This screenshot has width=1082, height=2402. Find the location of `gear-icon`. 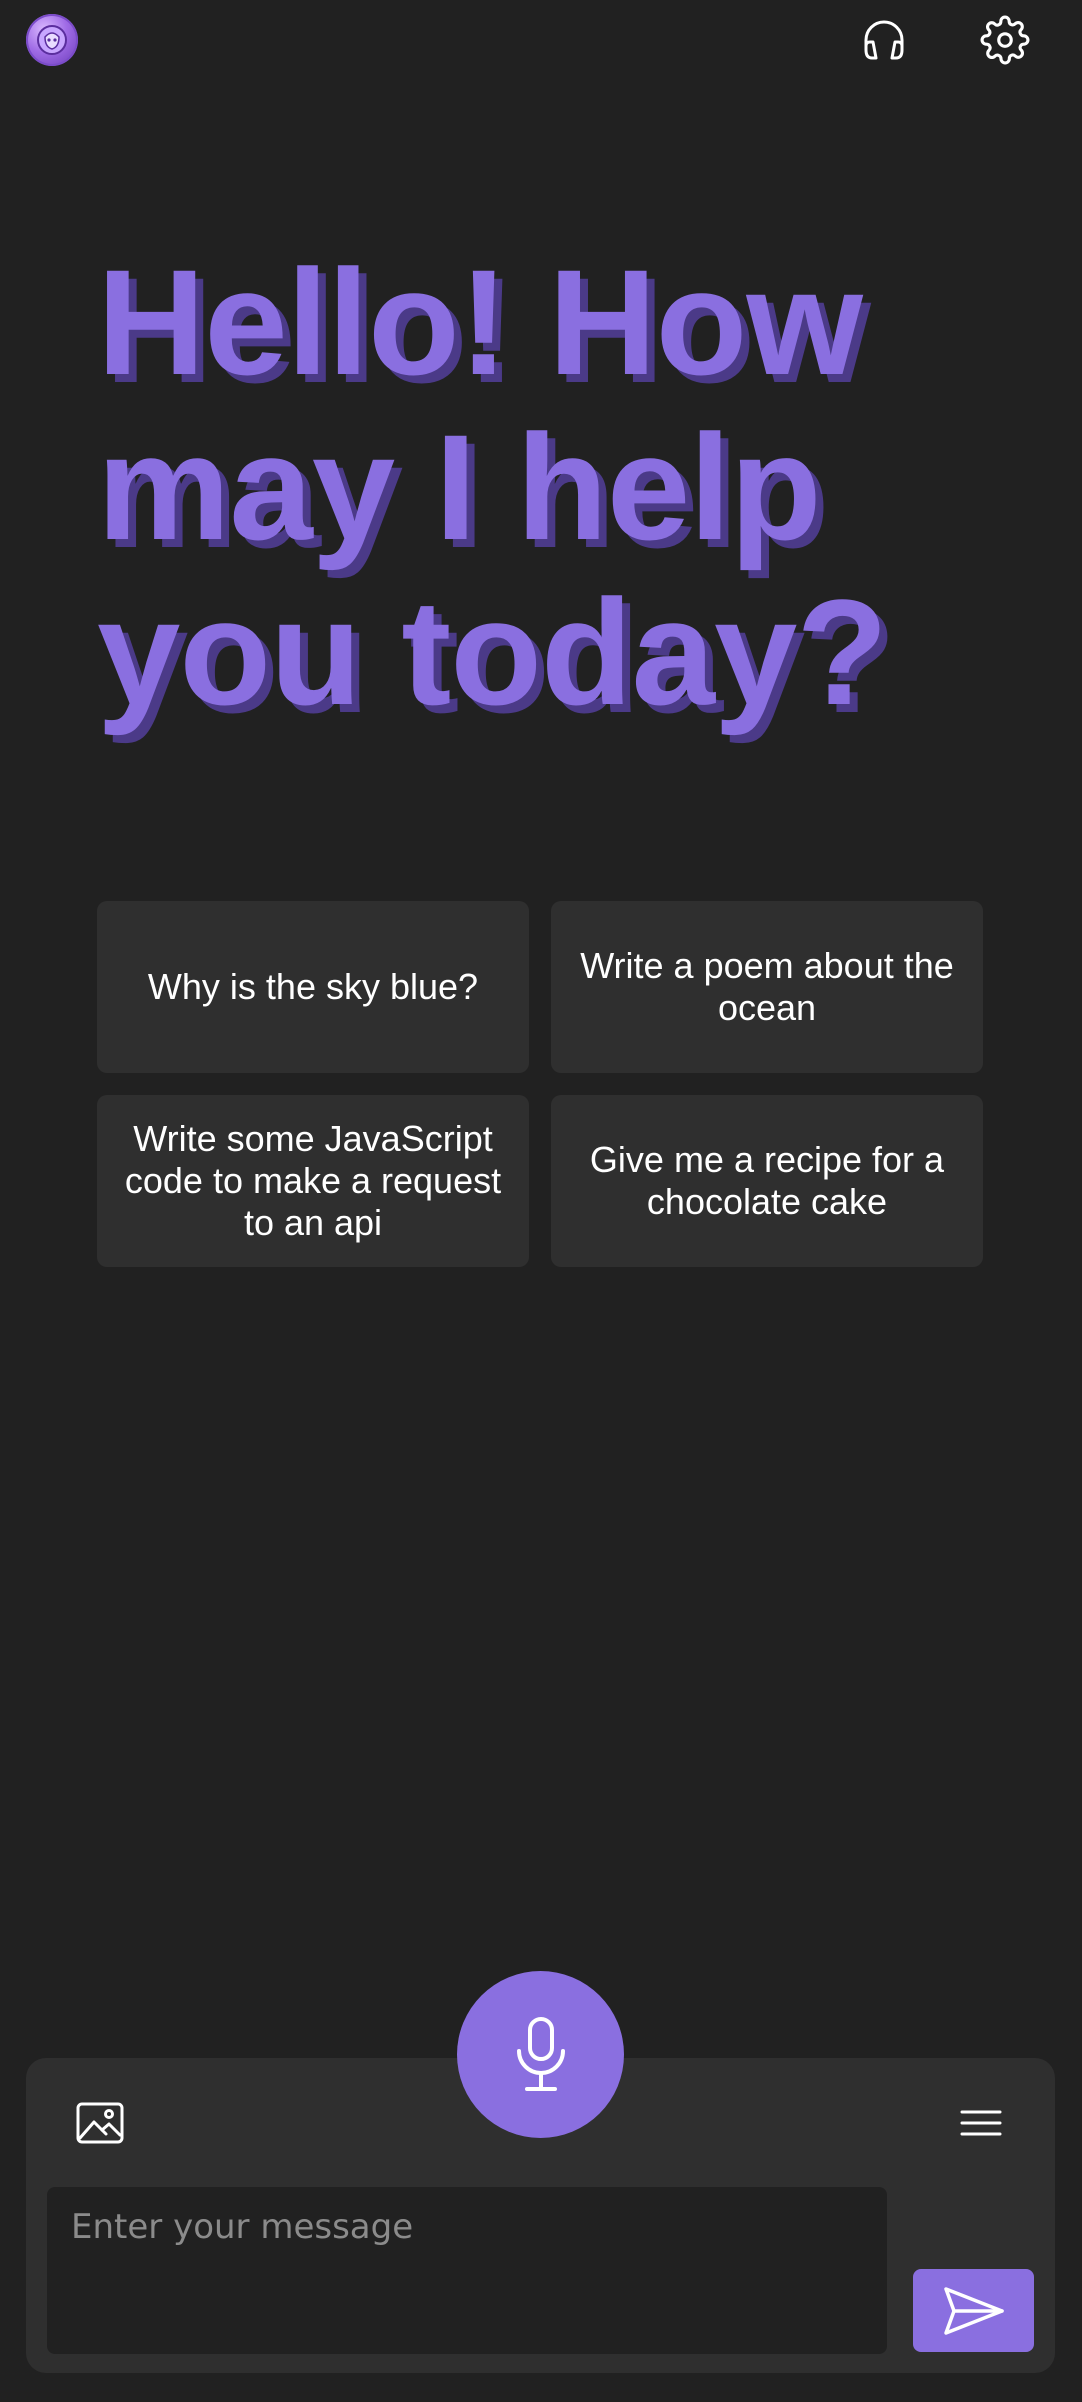

gear-icon is located at coordinates (1005, 40).